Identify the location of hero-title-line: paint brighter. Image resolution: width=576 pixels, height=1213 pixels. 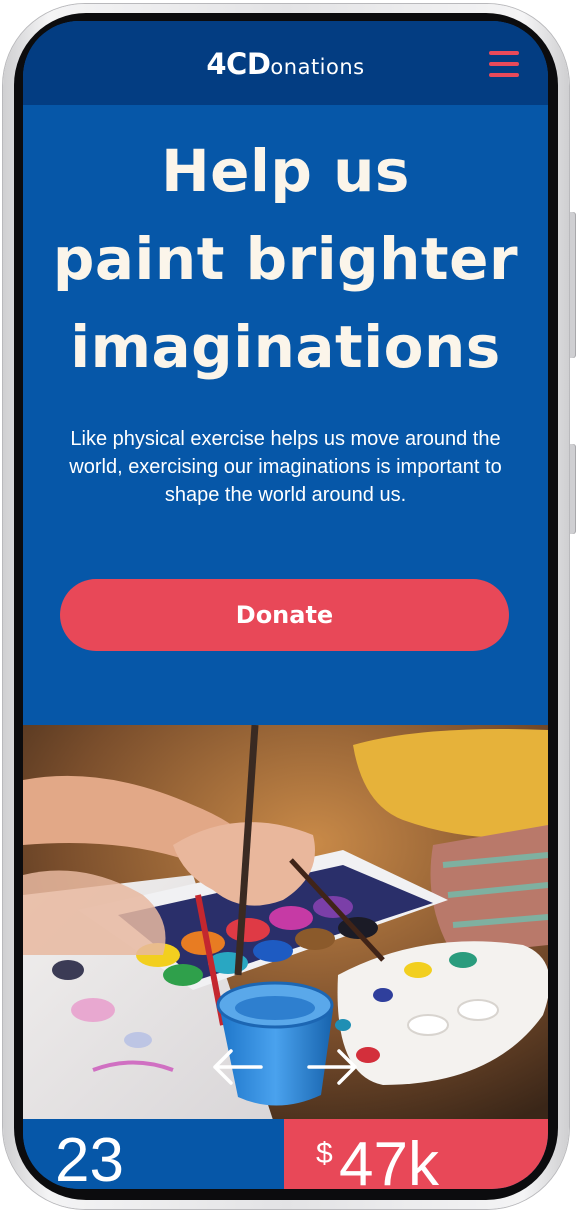
(285, 259).